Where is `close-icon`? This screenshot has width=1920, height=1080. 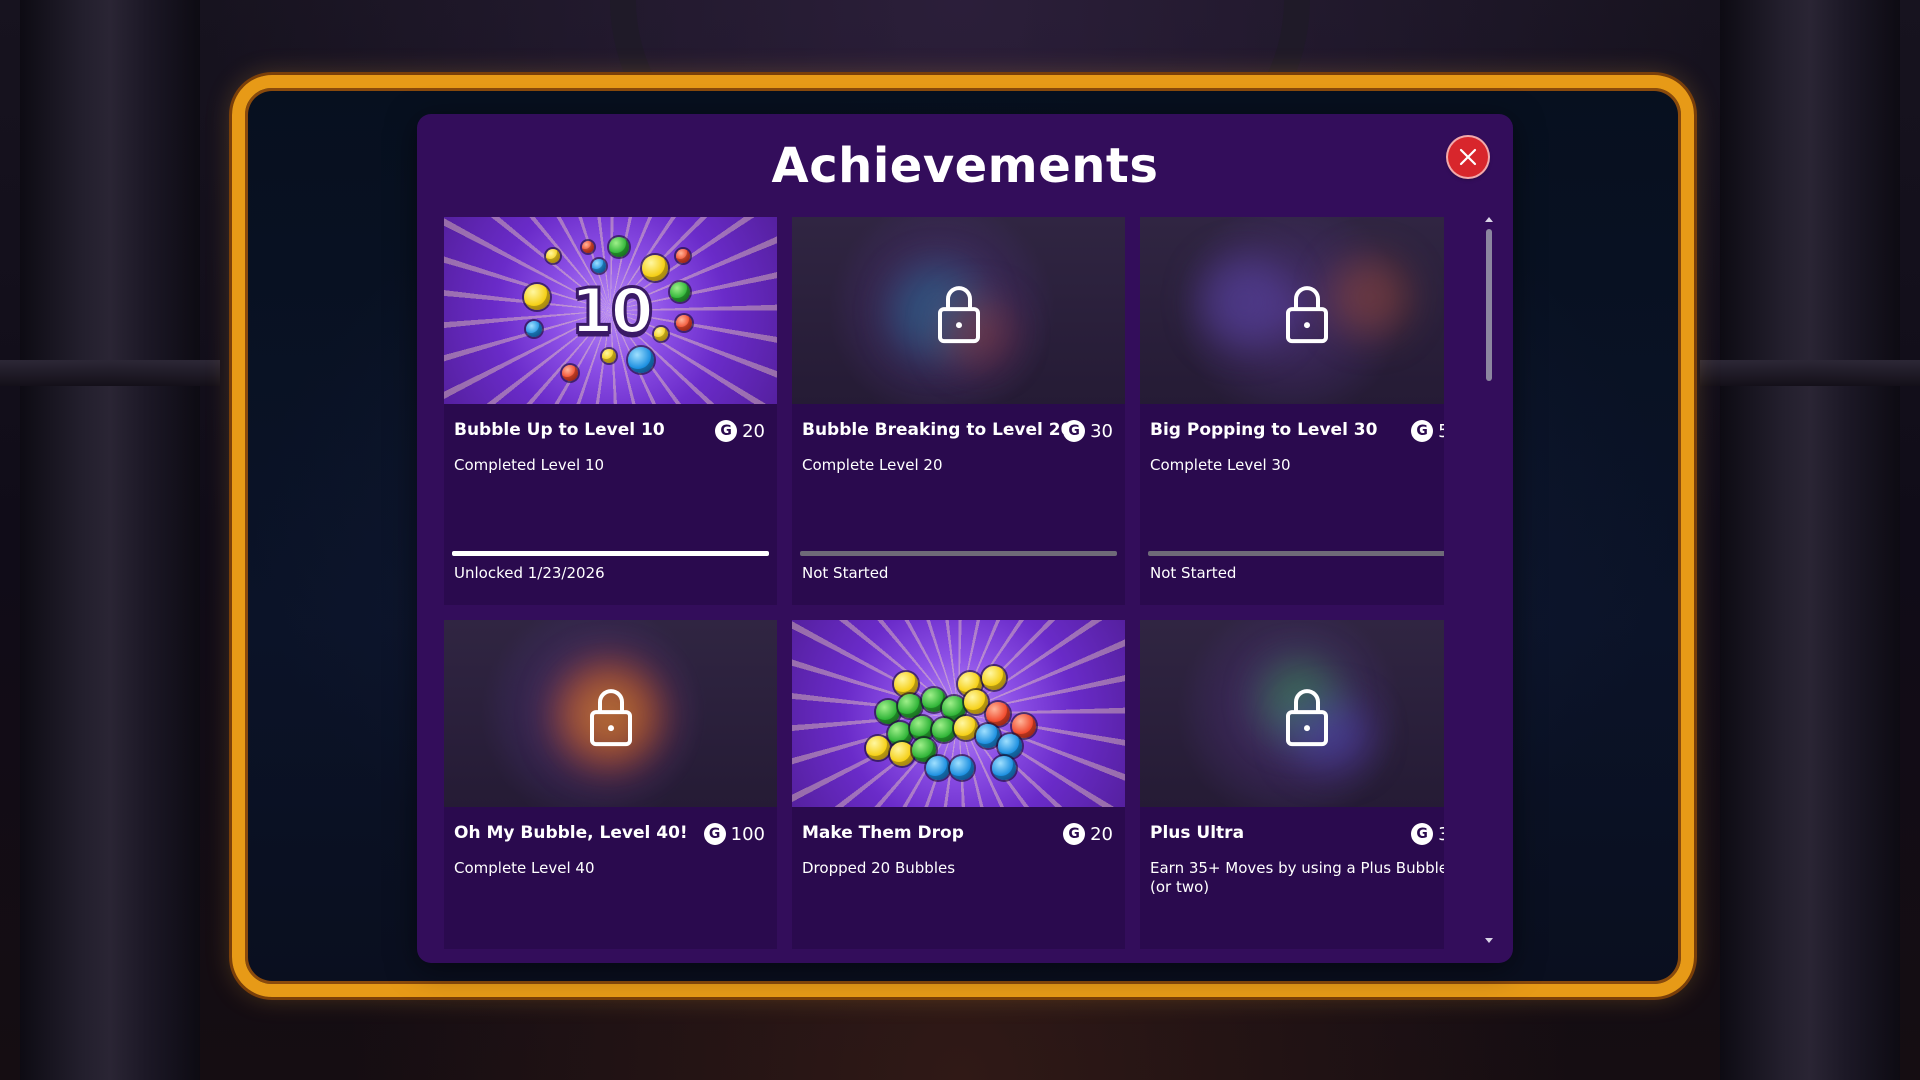
close-icon is located at coordinates (1468, 157).